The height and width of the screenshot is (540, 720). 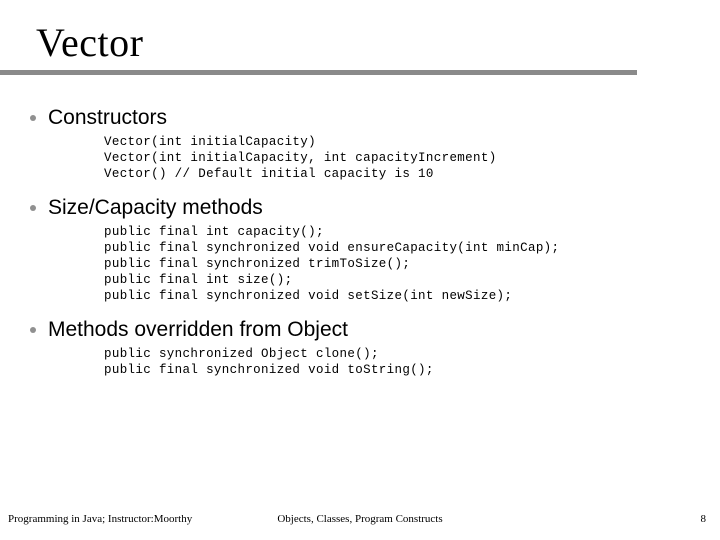 What do you see at coordinates (360, 209) in the screenshot?
I see `bullet-item-size-capacity-methods: Size/Capacity methods` at bounding box center [360, 209].